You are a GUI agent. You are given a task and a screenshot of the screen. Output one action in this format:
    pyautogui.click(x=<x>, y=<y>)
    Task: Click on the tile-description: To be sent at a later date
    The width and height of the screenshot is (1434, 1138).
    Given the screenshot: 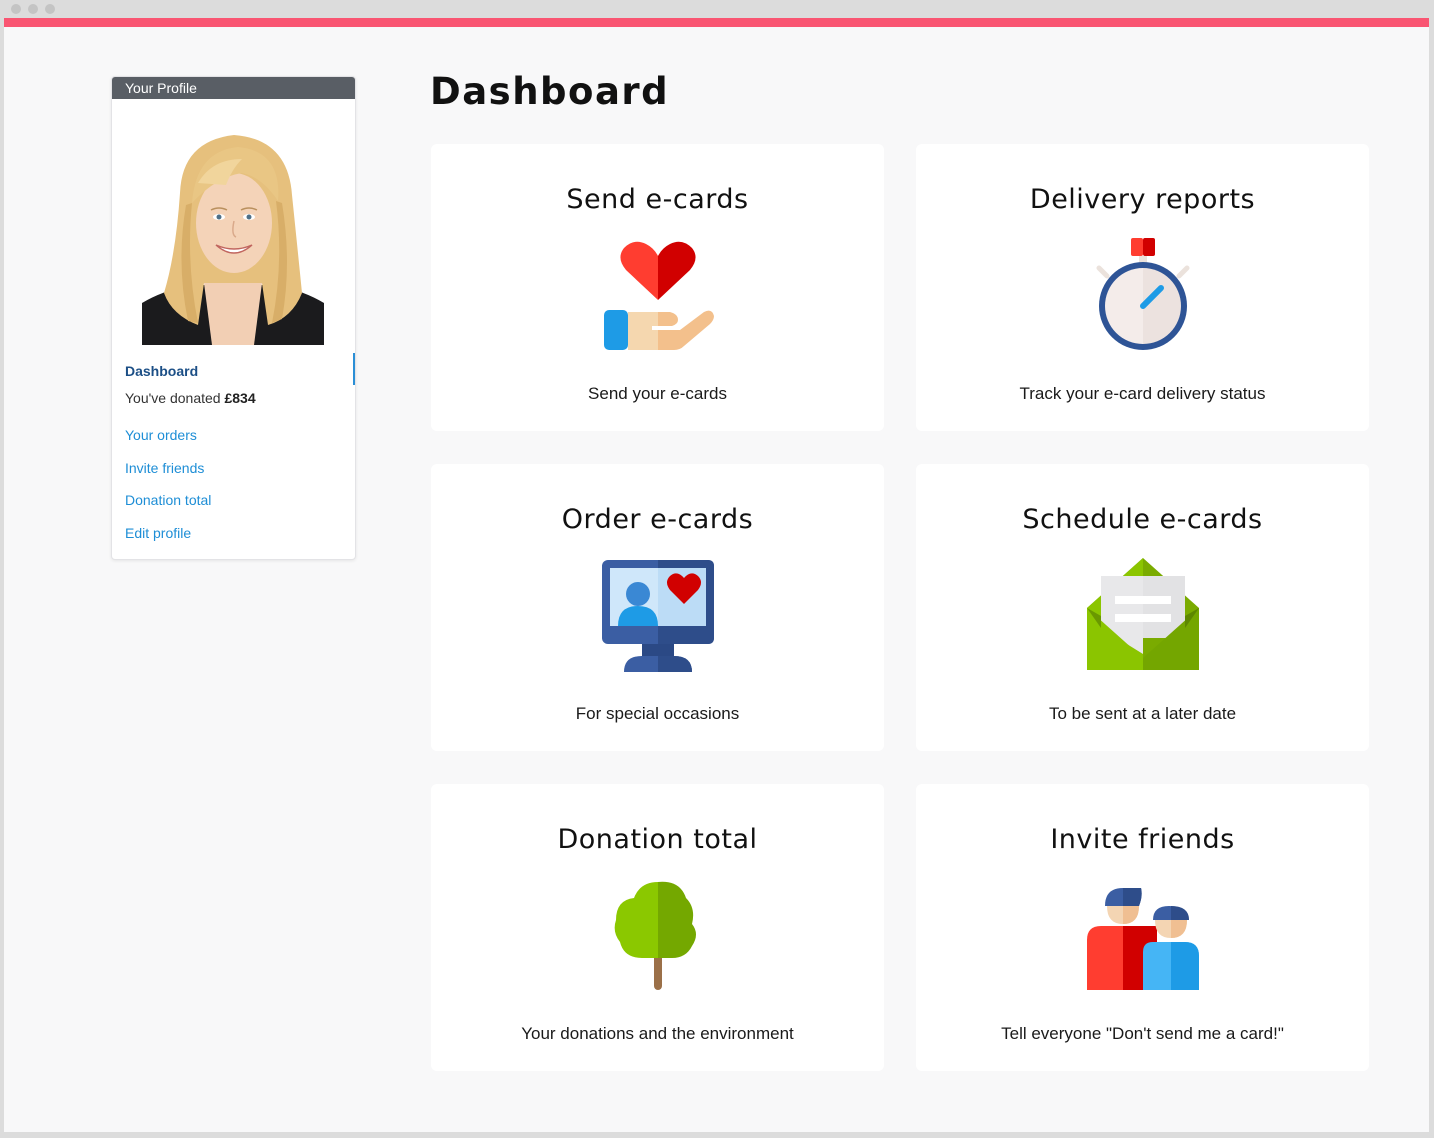 What is the action you would take?
    pyautogui.click(x=1142, y=713)
    